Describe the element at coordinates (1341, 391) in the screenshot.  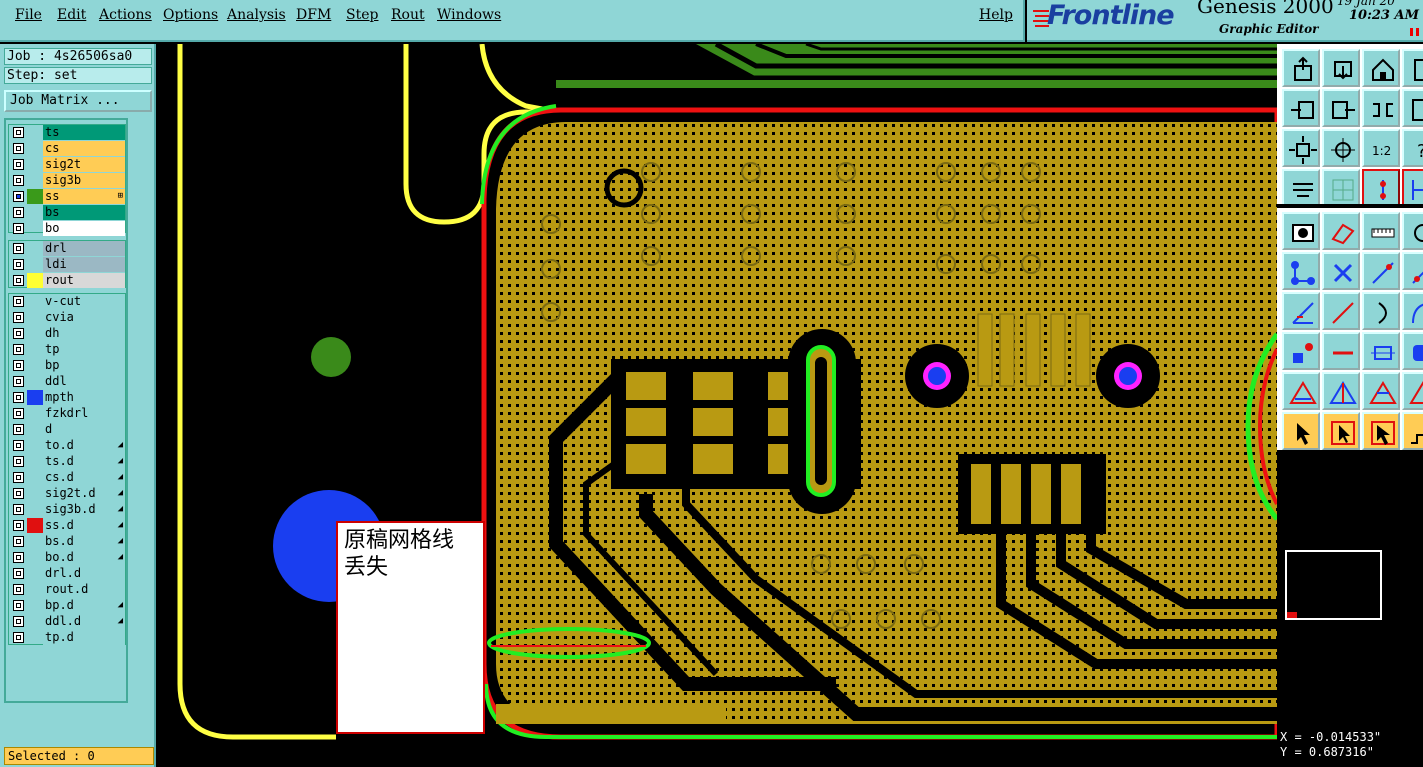
I see `triangle-2-tool-button` at that location.